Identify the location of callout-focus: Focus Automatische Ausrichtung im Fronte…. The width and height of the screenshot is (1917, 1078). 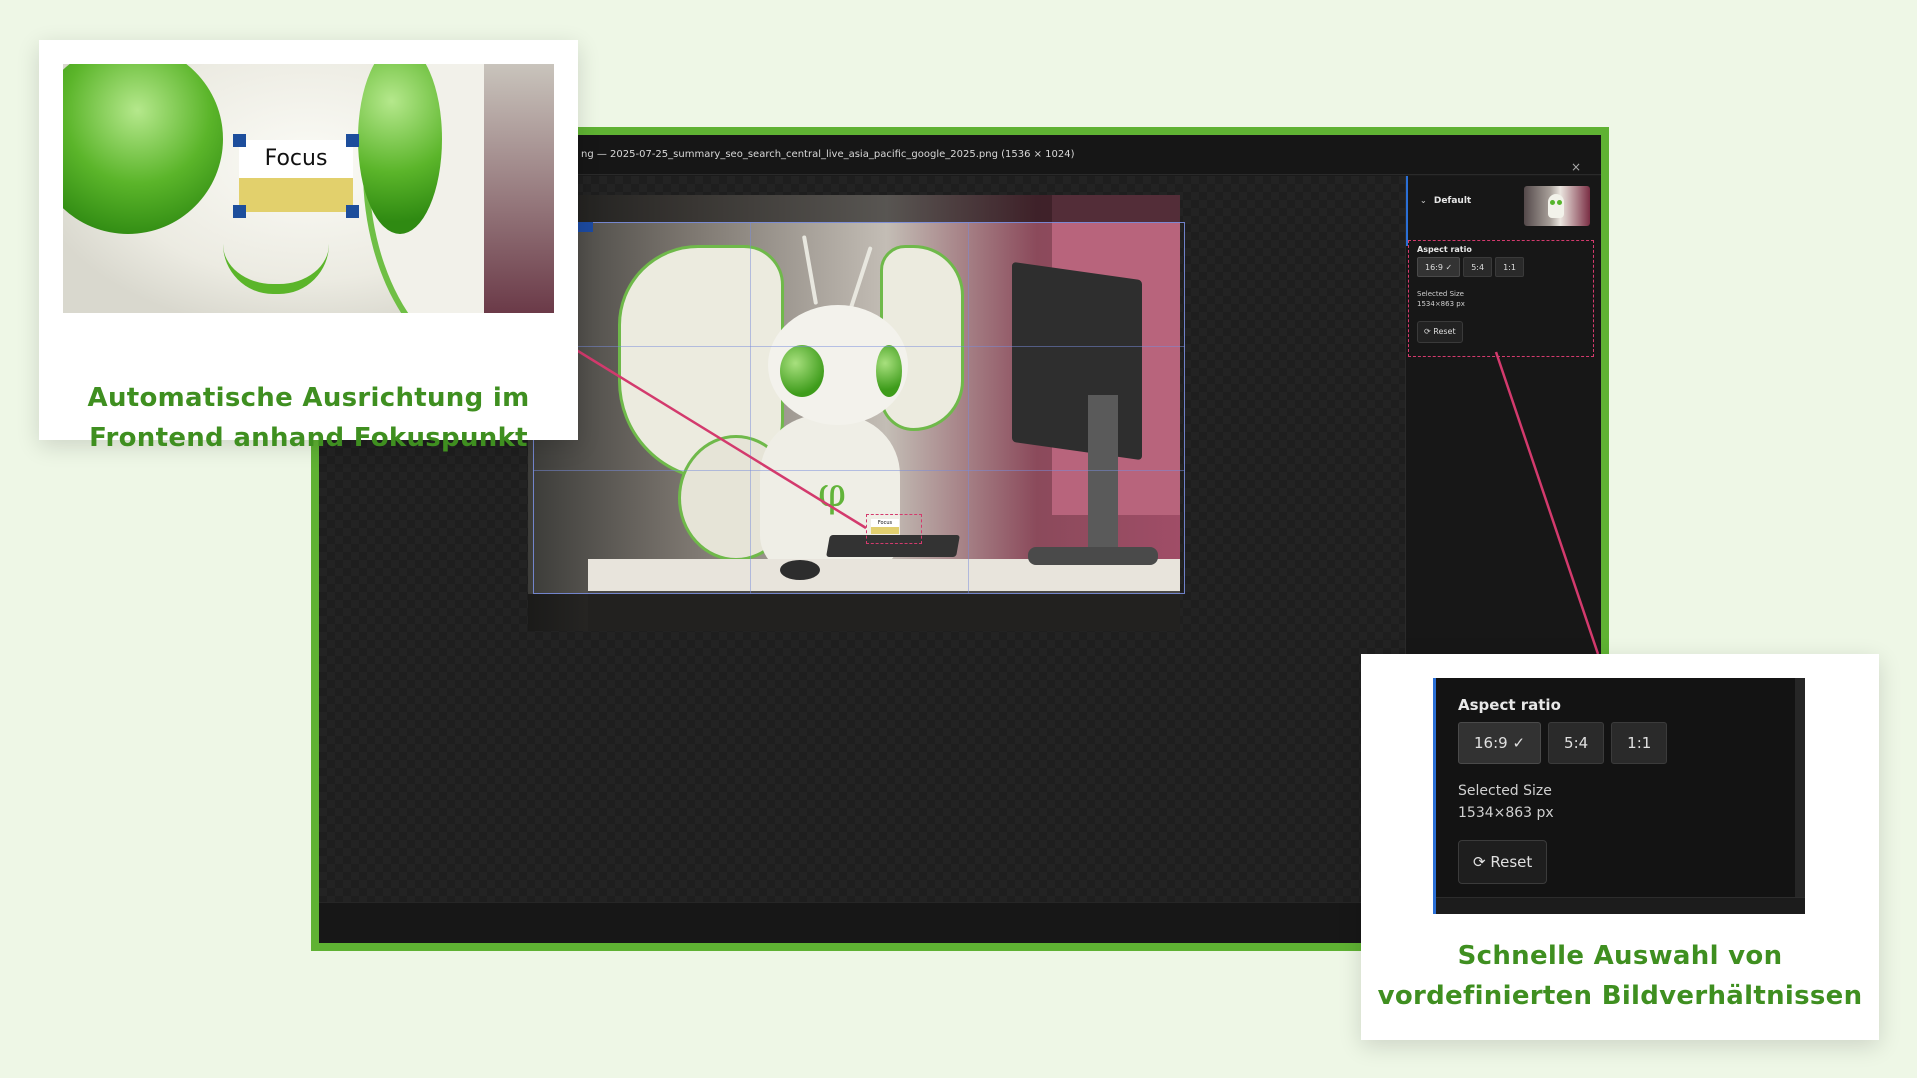
(308, 246).